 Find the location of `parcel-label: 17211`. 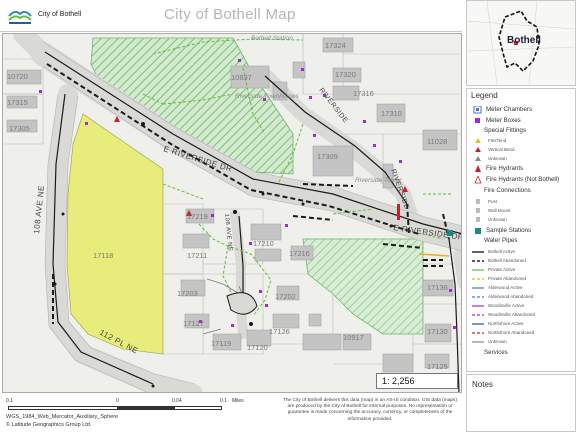

parcel-label: 17211 is located at coordinates (197, 255).